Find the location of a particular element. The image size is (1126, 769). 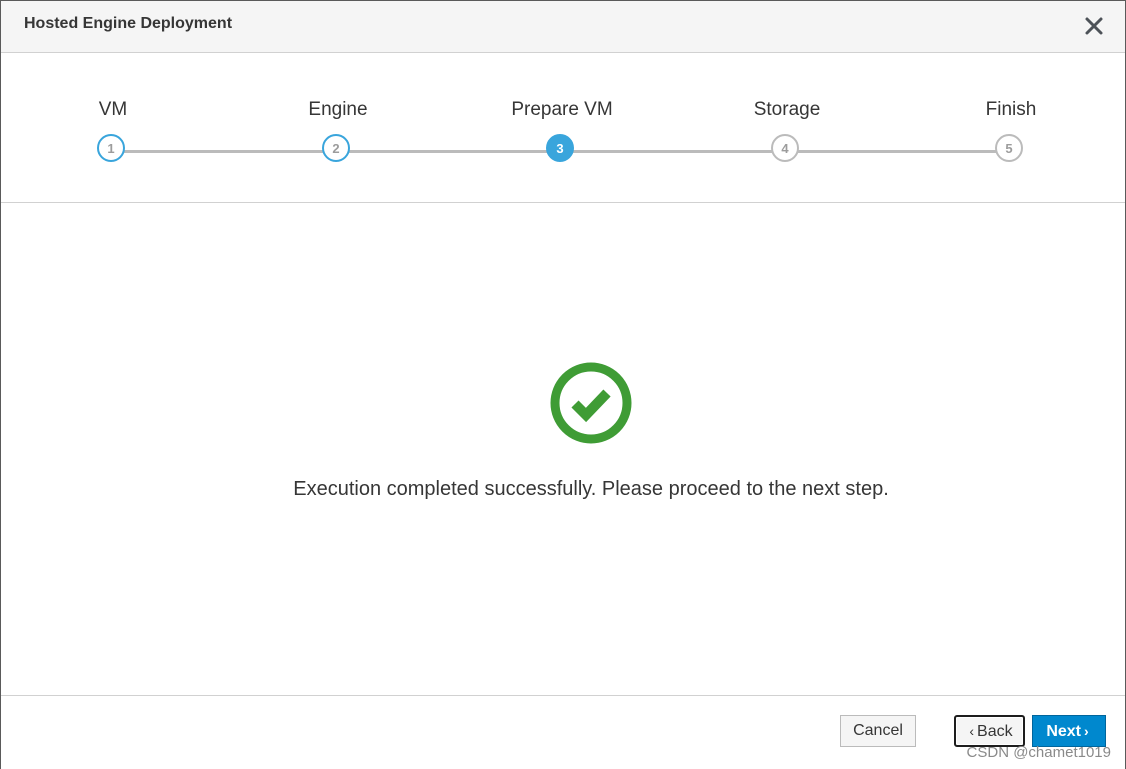

step-number: 2 is located at coordinates (336, 148).